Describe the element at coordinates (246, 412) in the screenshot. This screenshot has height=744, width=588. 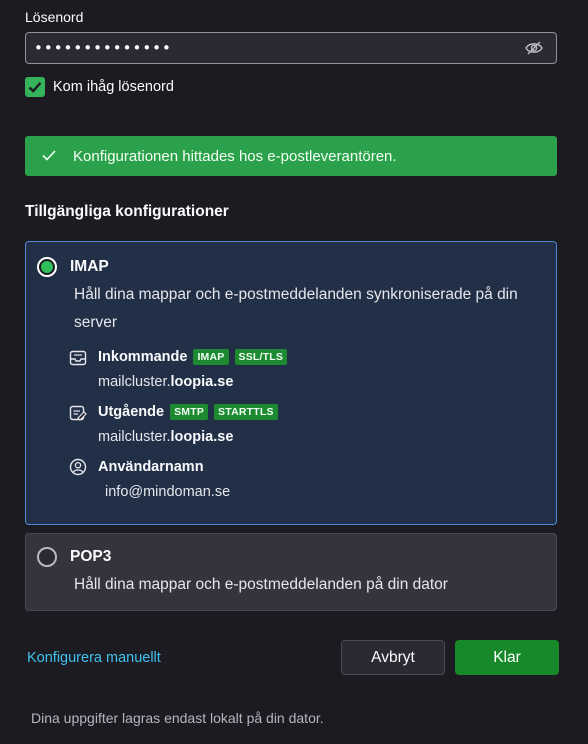
I see `outgoing-security-badge: STARTTLS` at that location.